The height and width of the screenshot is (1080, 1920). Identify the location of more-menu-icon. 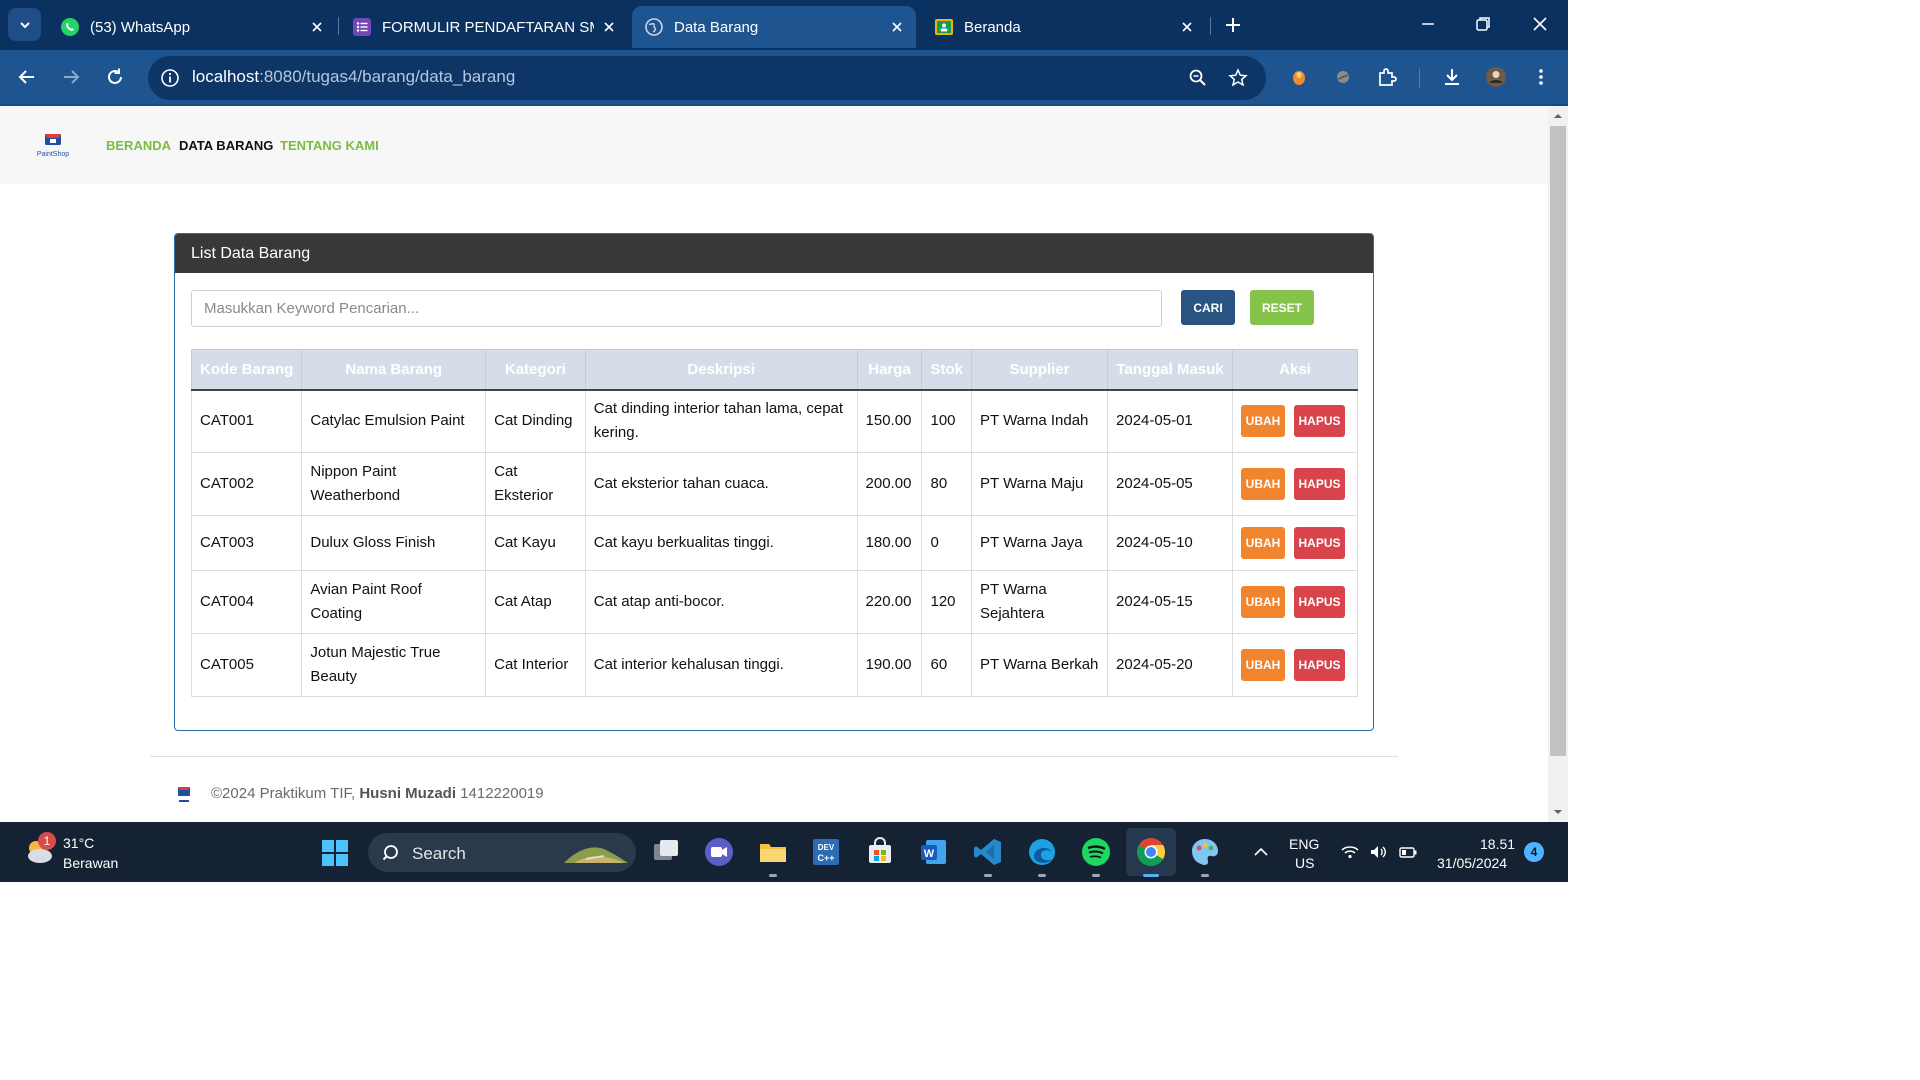
(1541, 77).